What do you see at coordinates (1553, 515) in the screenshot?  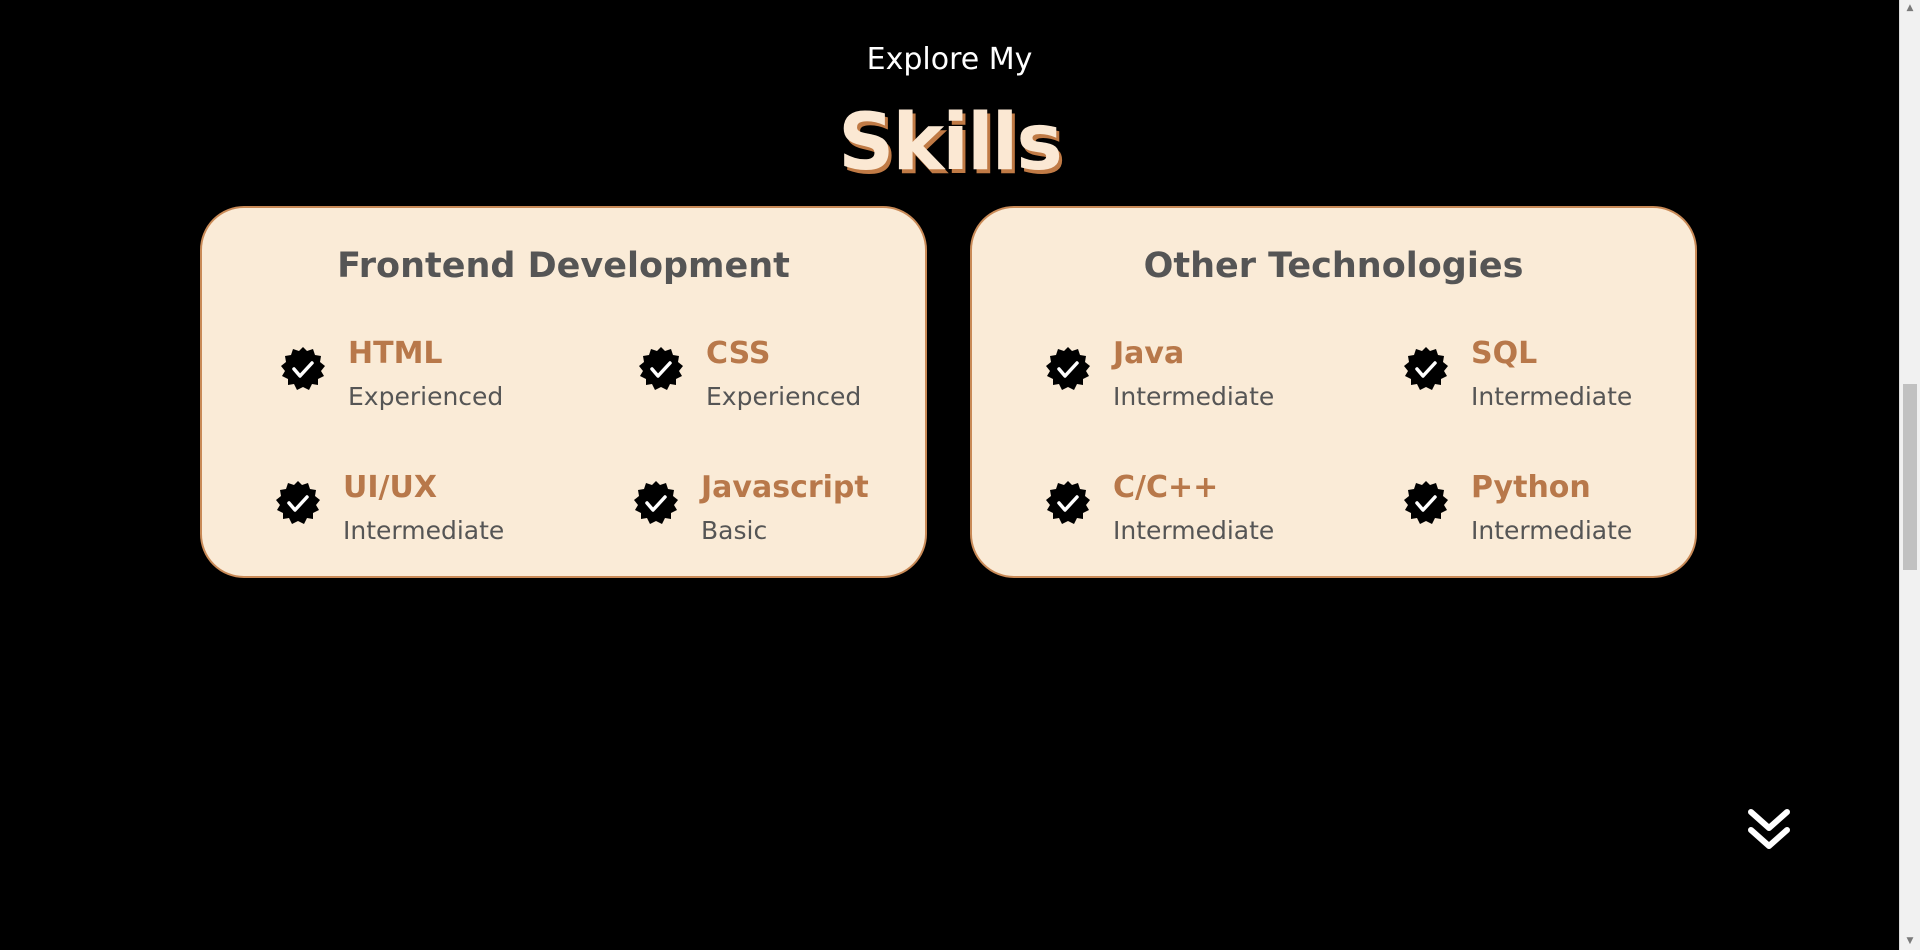 I see `skill-item-python: Python Intermediate` at bounding box center [1553, 515].